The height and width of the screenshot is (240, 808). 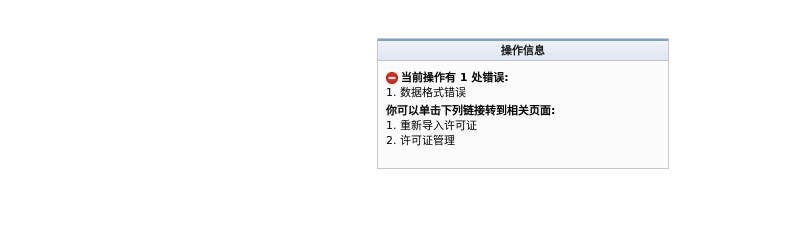 What do you see at coordinates (471, 110) in the screenshot?
I see `links-heading: 你可以单击下列链接转到相关页面:` at bounding box center [471, 110].